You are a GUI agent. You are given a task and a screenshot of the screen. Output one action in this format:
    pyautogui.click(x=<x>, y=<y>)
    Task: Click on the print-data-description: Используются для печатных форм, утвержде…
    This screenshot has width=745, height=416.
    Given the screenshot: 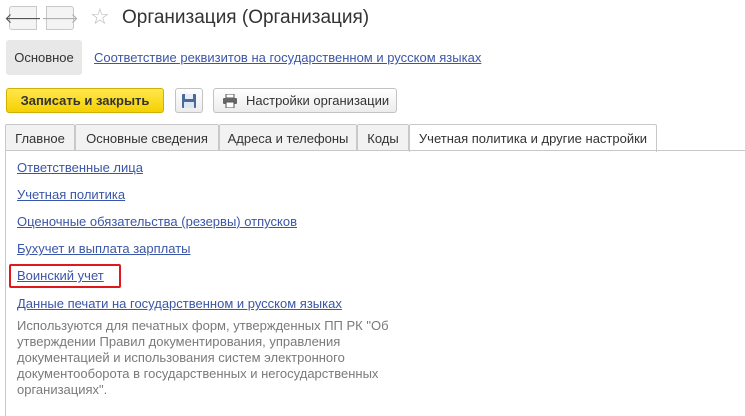 What is the action you would take?
    pyautogui.click(x=203, y=357)
    